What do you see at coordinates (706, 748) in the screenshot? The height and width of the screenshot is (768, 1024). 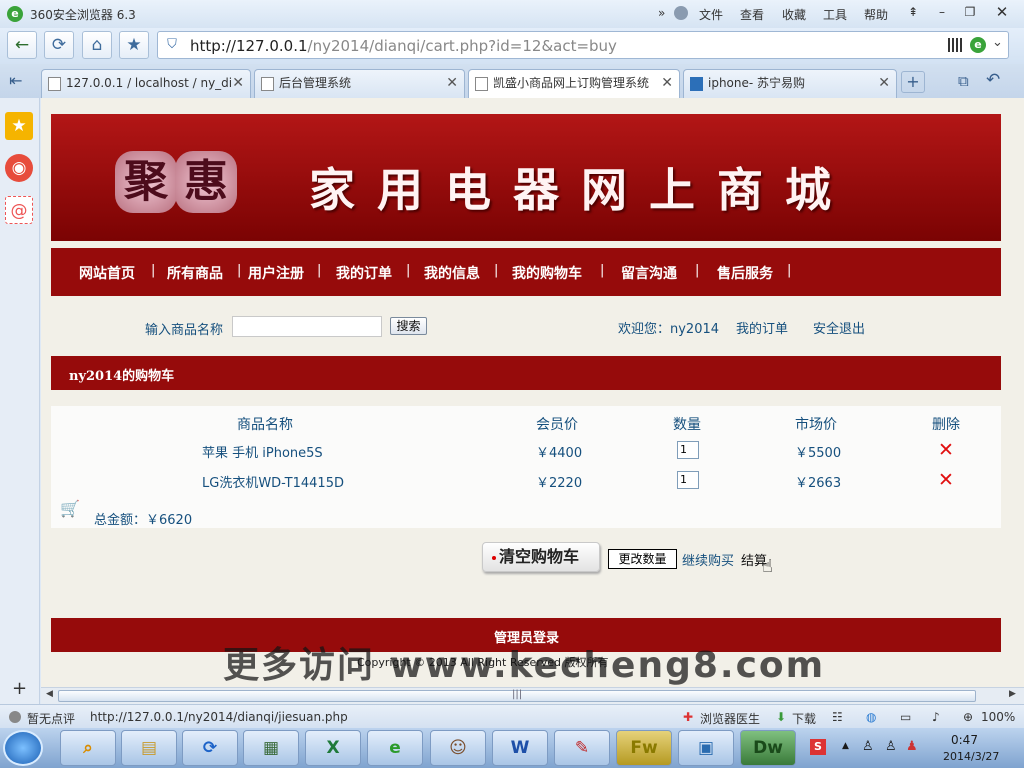 I see `taskbar-photo-icon: ▣` at bounding box center [706, 748].